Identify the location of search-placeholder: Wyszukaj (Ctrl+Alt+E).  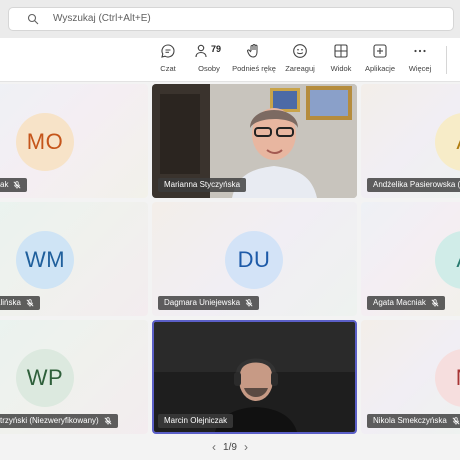
(102, 18).